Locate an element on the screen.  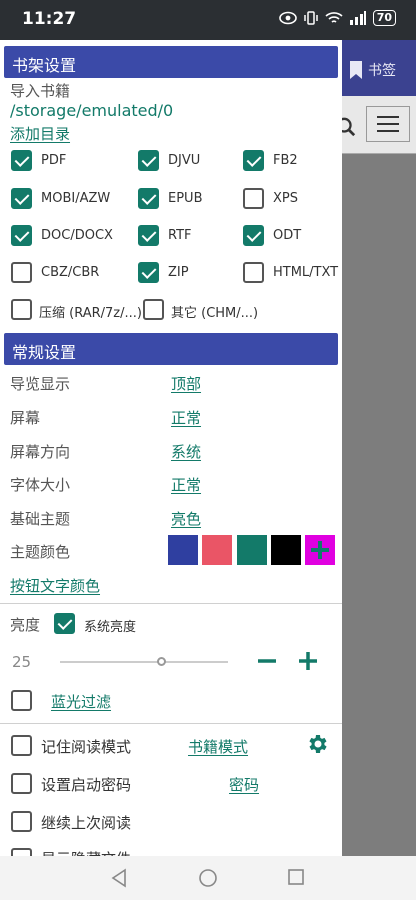
swatch-black is located at coordinates (286, 550).